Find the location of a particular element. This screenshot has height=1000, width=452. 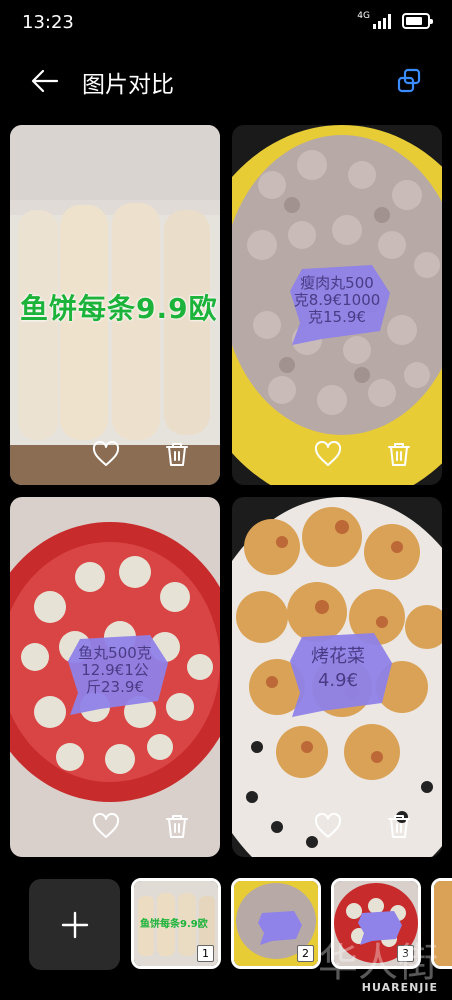

thumbnail-number: 2 is located at coordinates (305, 953).